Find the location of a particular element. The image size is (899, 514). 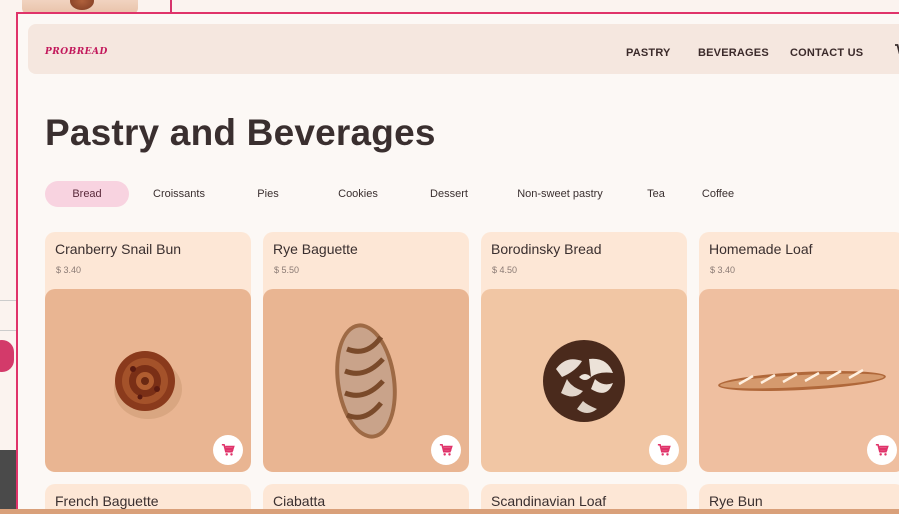

product-card: Homemade Loaf $ 3.40 is located at coordinates (799, 352).